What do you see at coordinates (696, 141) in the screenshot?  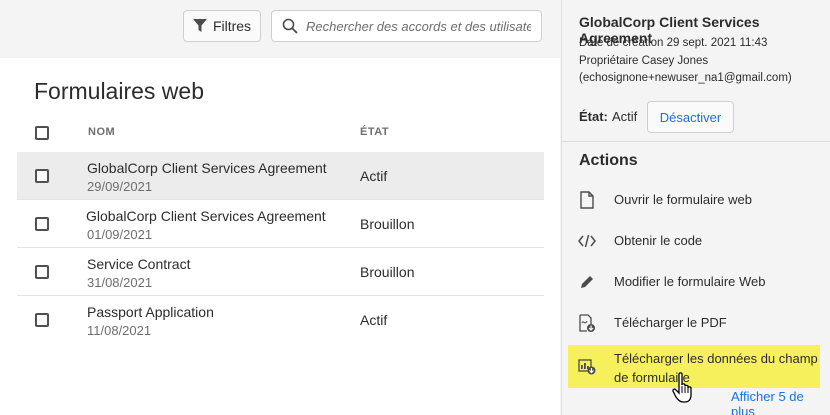 I see `divider` at bounding box center [696, 141].